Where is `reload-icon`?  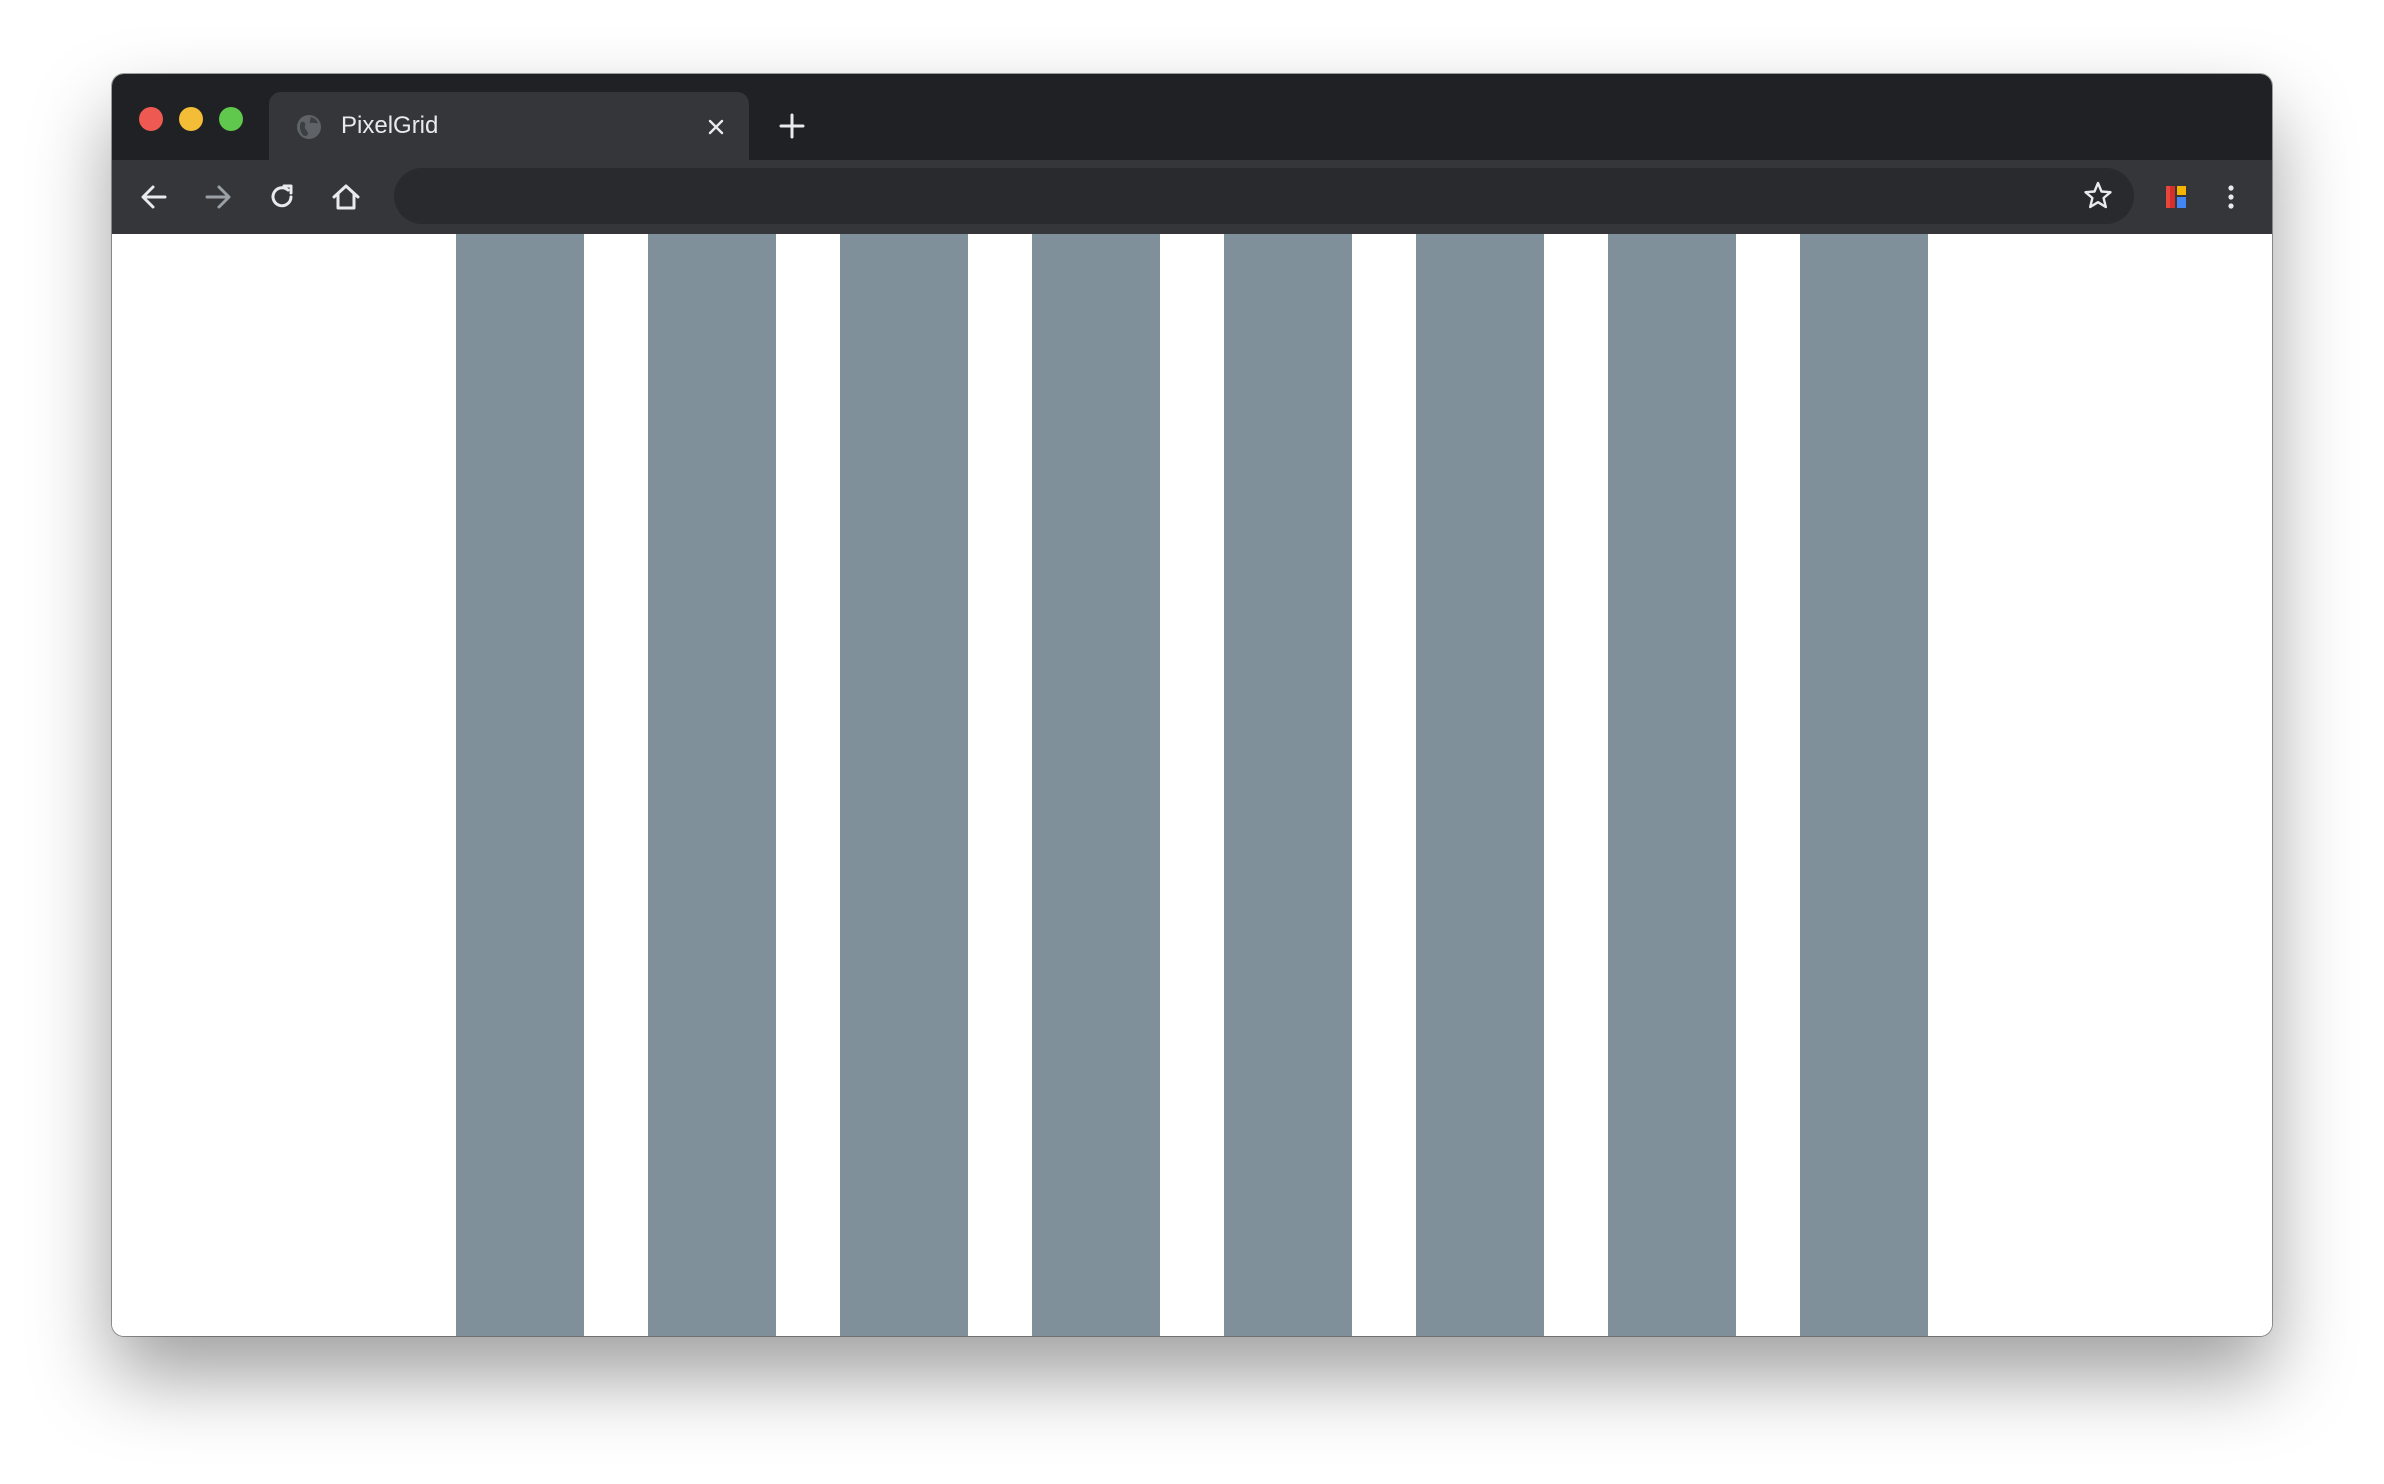 reload-icon is located at coordinates (282, 197).